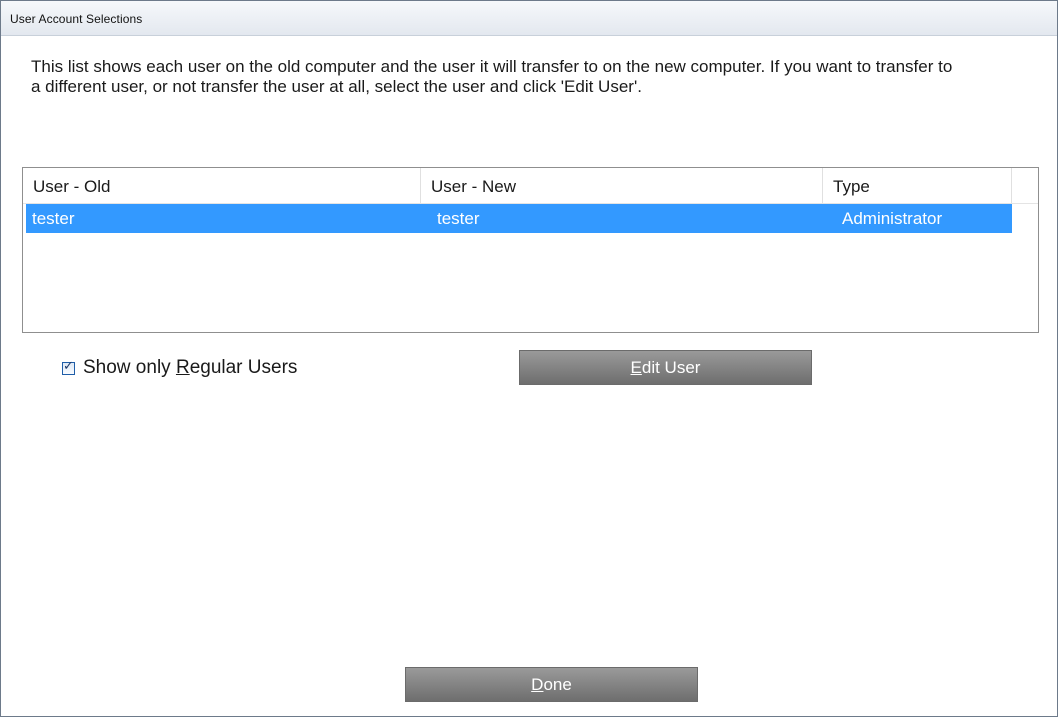 Image resolution: width=1058 pixels, height=717 pixels. Describe the element at coordinates (190, 367) in the screenshot. I see `show-regular-users-label: Show only Regular Users` at that location.